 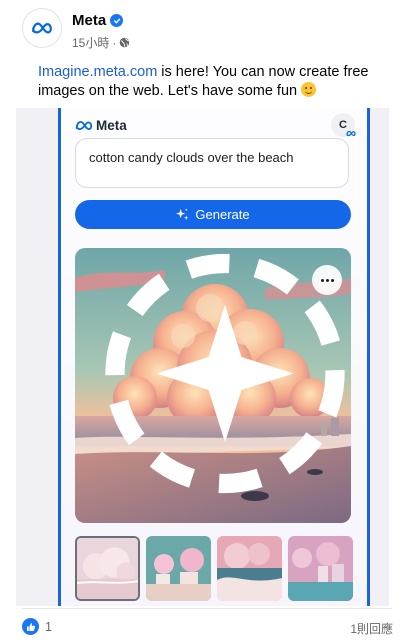 I want to click on app-brand: Meta, so click(x=111, y=125).